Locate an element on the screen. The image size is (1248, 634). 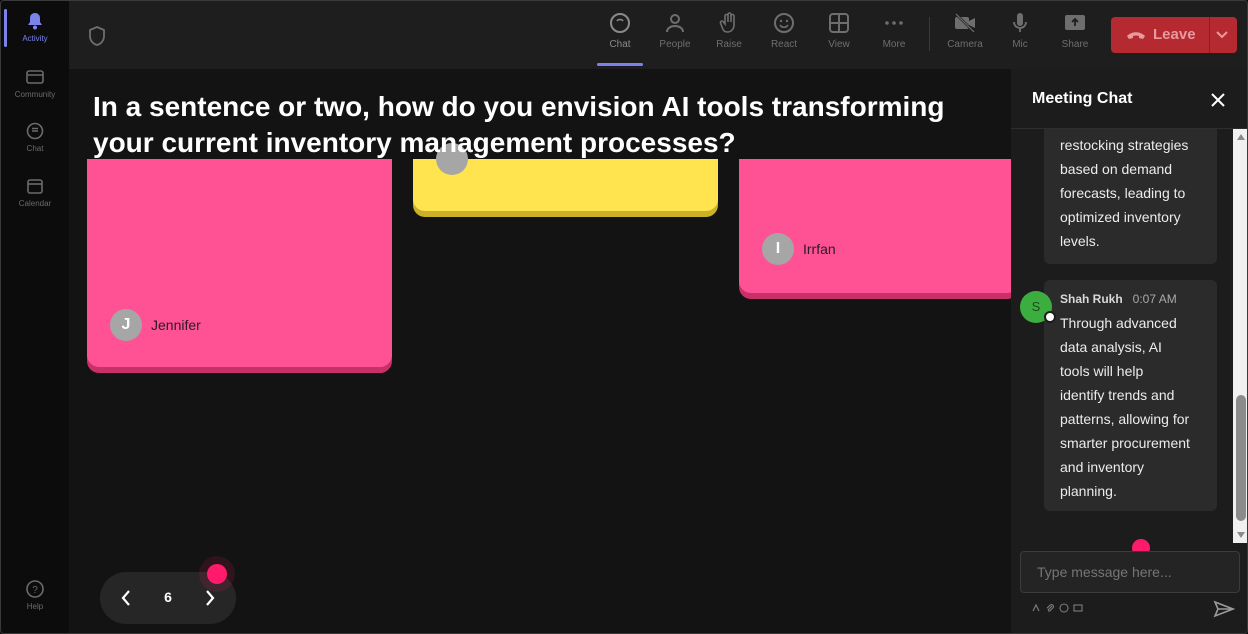
chat-title: Meeting Chat is located at coordinates (1082, 98).